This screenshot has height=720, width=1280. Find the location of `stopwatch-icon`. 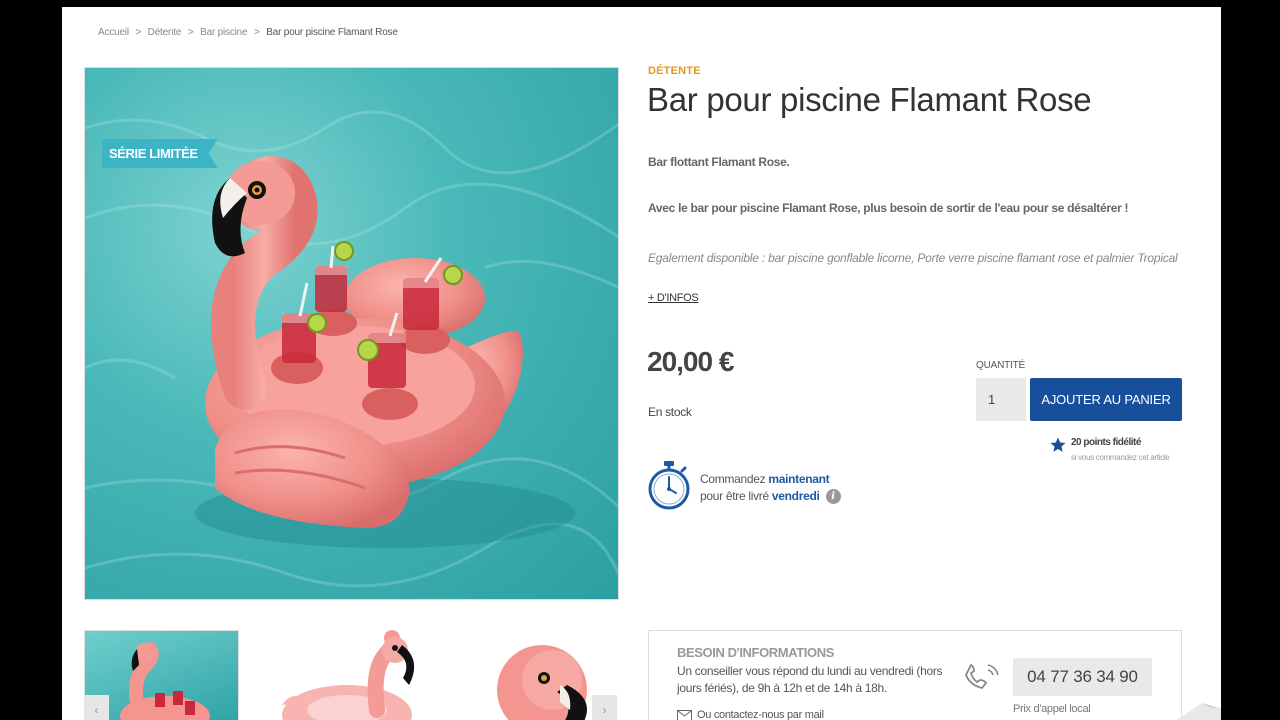

stopwatch-icon is located at coordinates (669, 485).